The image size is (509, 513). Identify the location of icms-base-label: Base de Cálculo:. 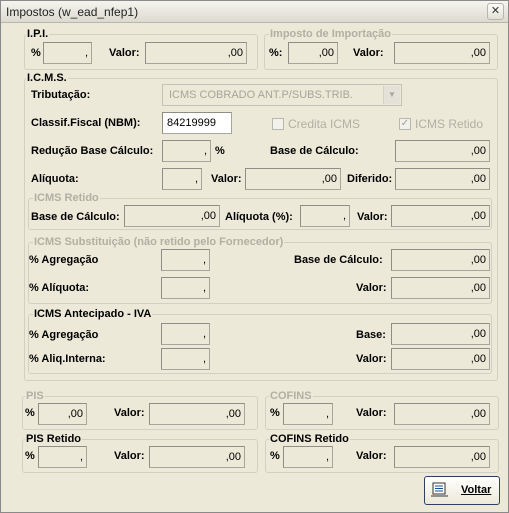
(314, 151).